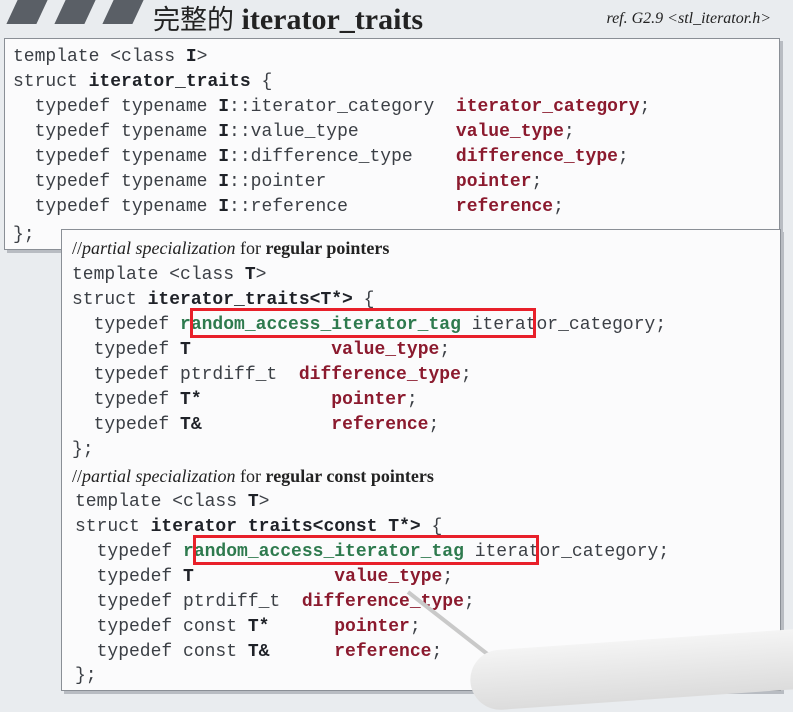 The image size is (793, 712). I want to click on slide-title: 完整的 iterator_traits, so click(288, 18).